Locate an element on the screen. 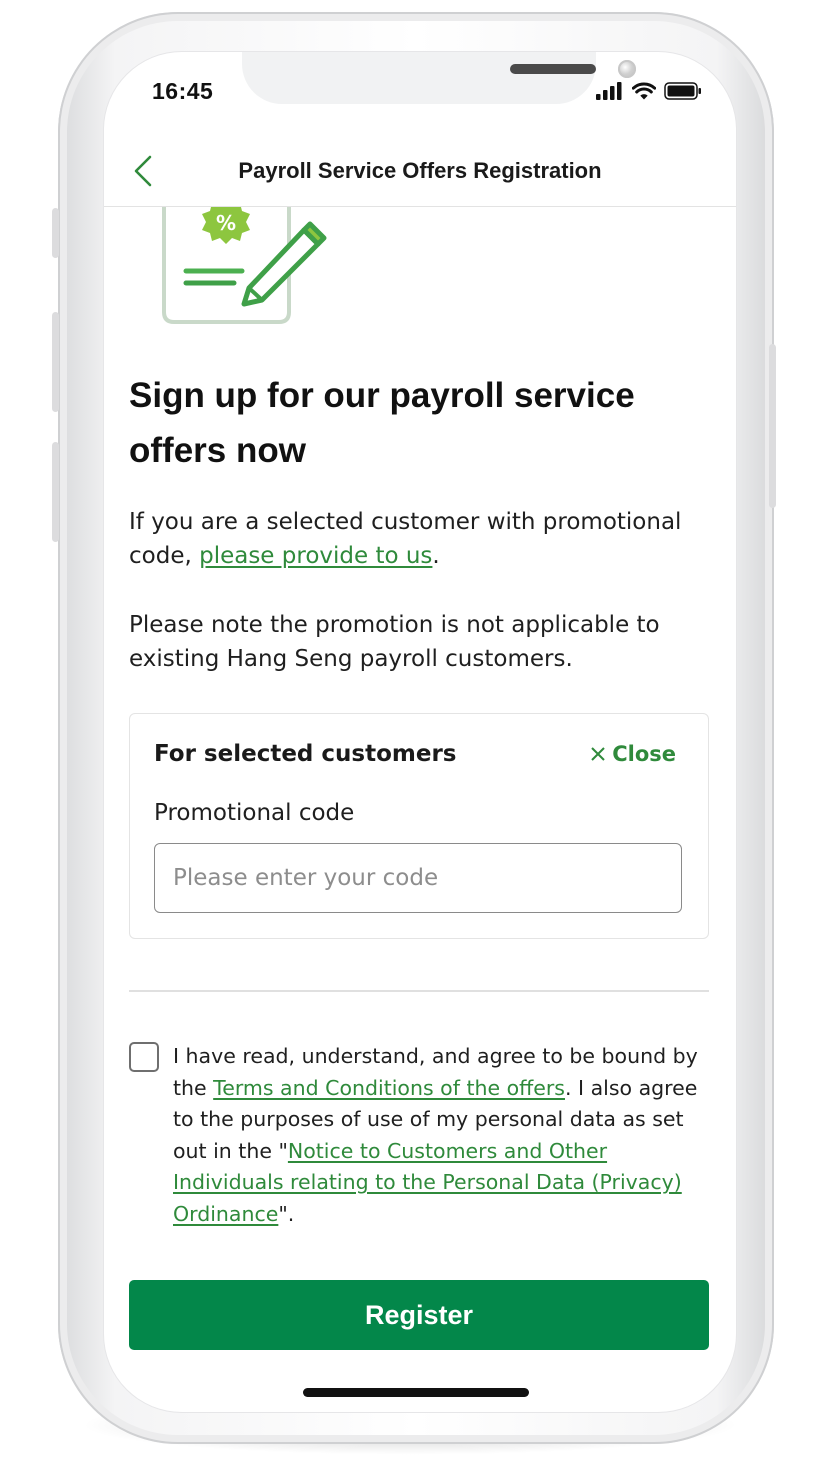 This screenshot has width=828, height=1468. terms-link: Terms and Conditions of the offers is located at coordinates (389, 1088).